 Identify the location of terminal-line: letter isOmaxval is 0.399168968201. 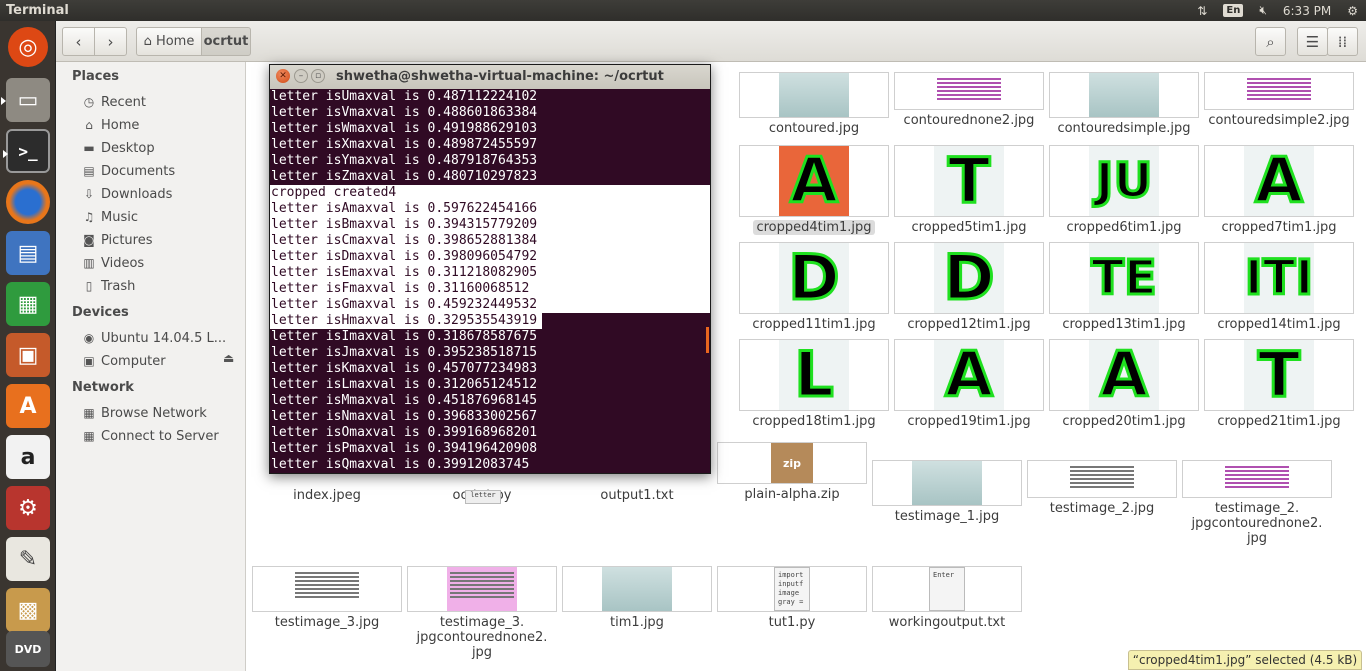
(404, 432).